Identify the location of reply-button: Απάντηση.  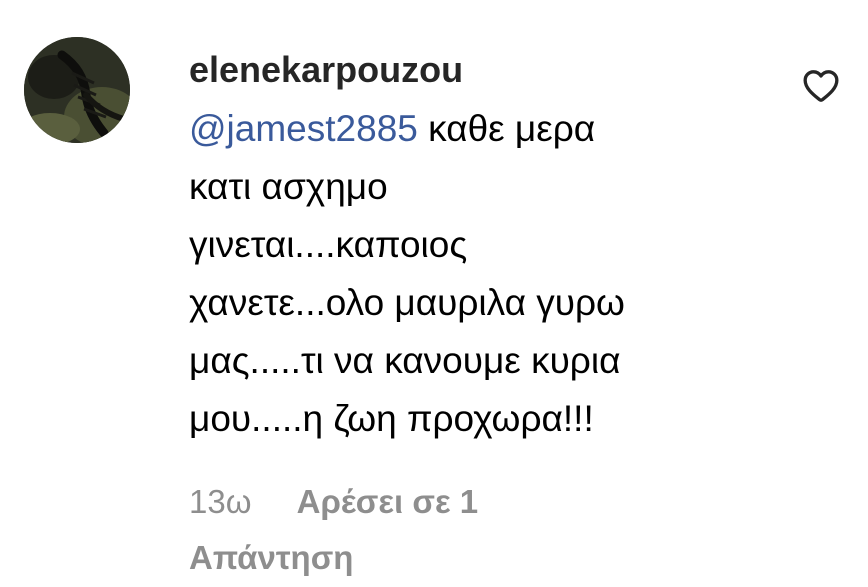
(271, 558).